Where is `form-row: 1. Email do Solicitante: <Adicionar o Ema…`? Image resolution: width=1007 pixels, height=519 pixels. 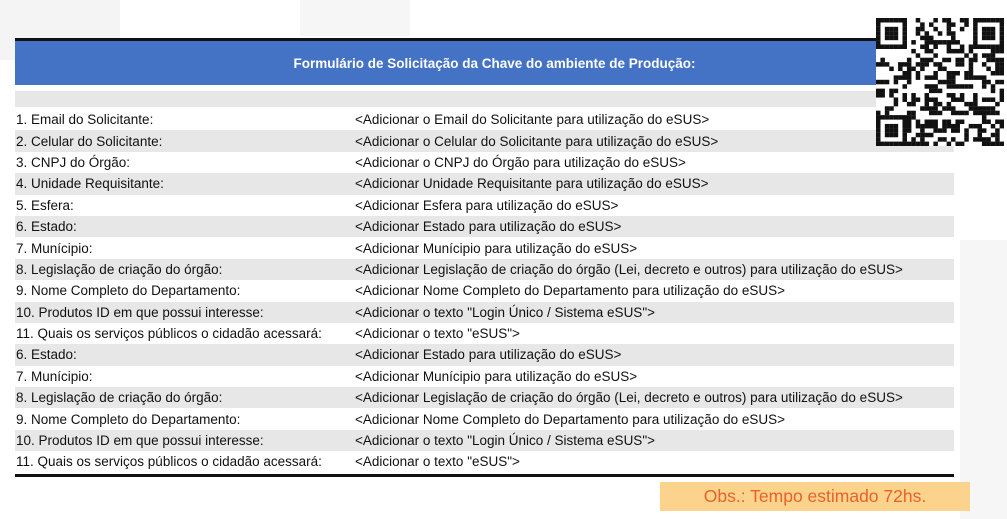
form-row: 1. Email do Solicitante: <Adicionar o Ema… is located at coordinates (484, 119).